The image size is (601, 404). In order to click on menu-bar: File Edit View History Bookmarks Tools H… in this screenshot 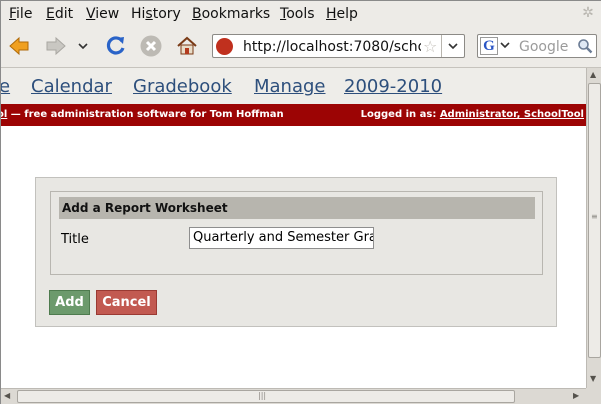, I will do `click(301, 14)`.